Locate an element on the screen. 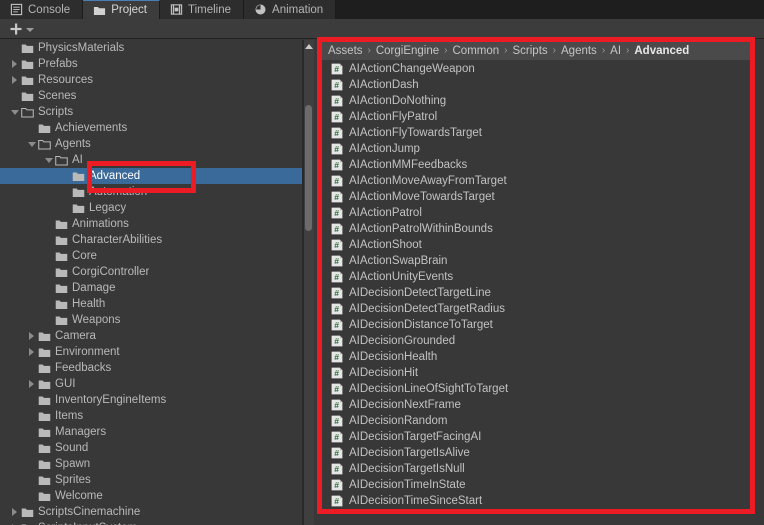 This screenshot has width=764, height=525. breadcrumb-item-corgiengine: CorgiEngine is located at coordinates (407, 51).